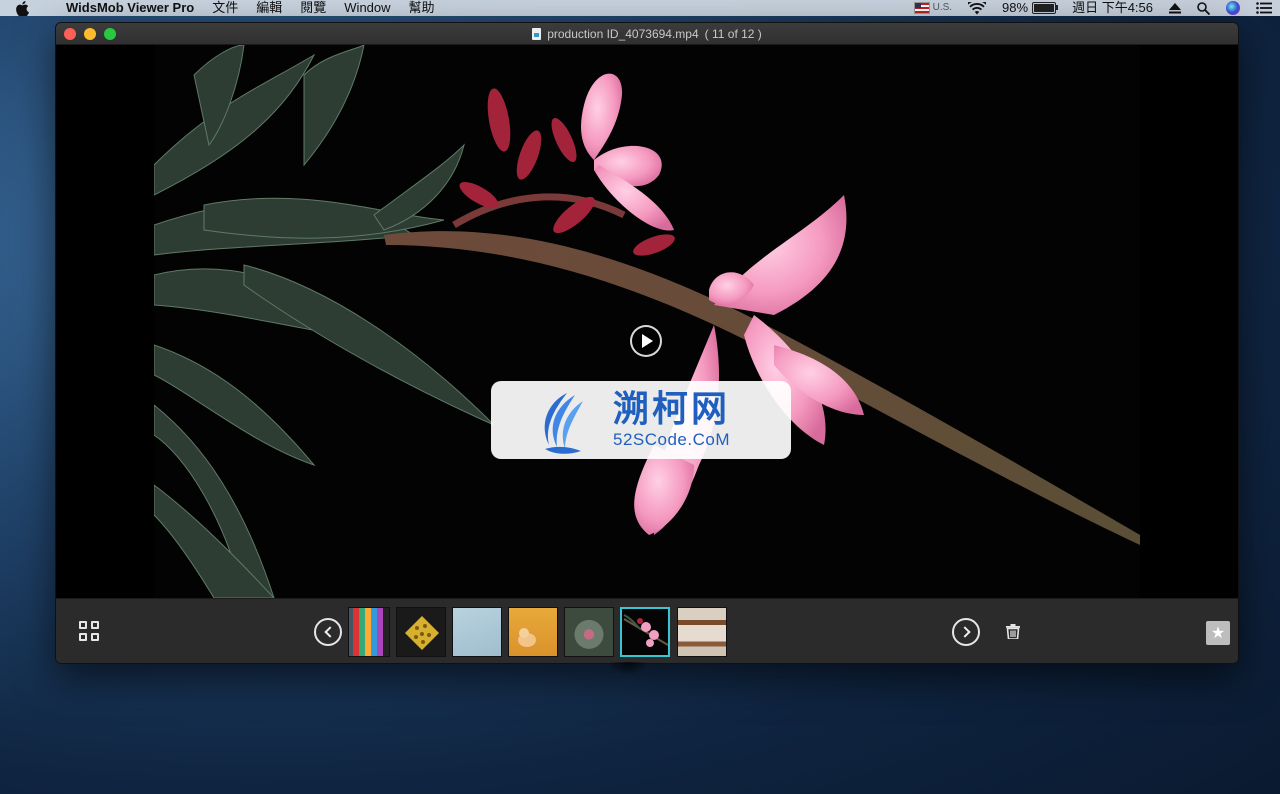 The width and height of the screenshot is (1280, 794). Describe the element at coordinates (1175, 8) in the screenshot. I see `eject-icon` at that location.